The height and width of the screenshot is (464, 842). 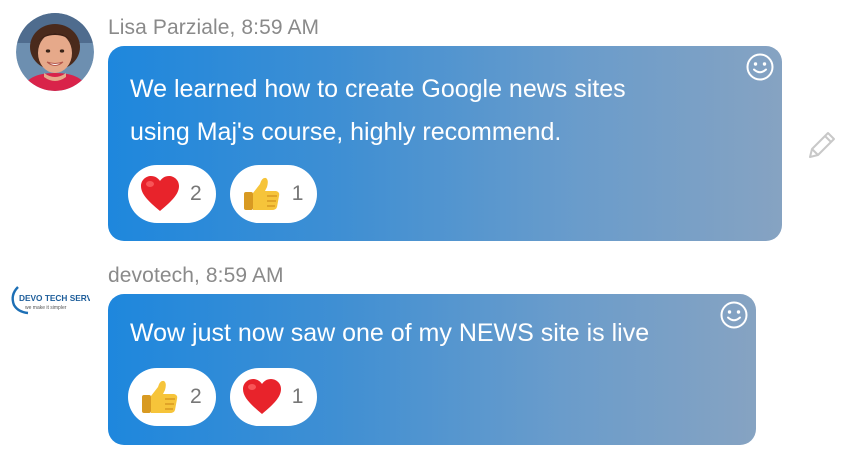 I want to click on reaction-heart: 1, so click(x=273, y=397).